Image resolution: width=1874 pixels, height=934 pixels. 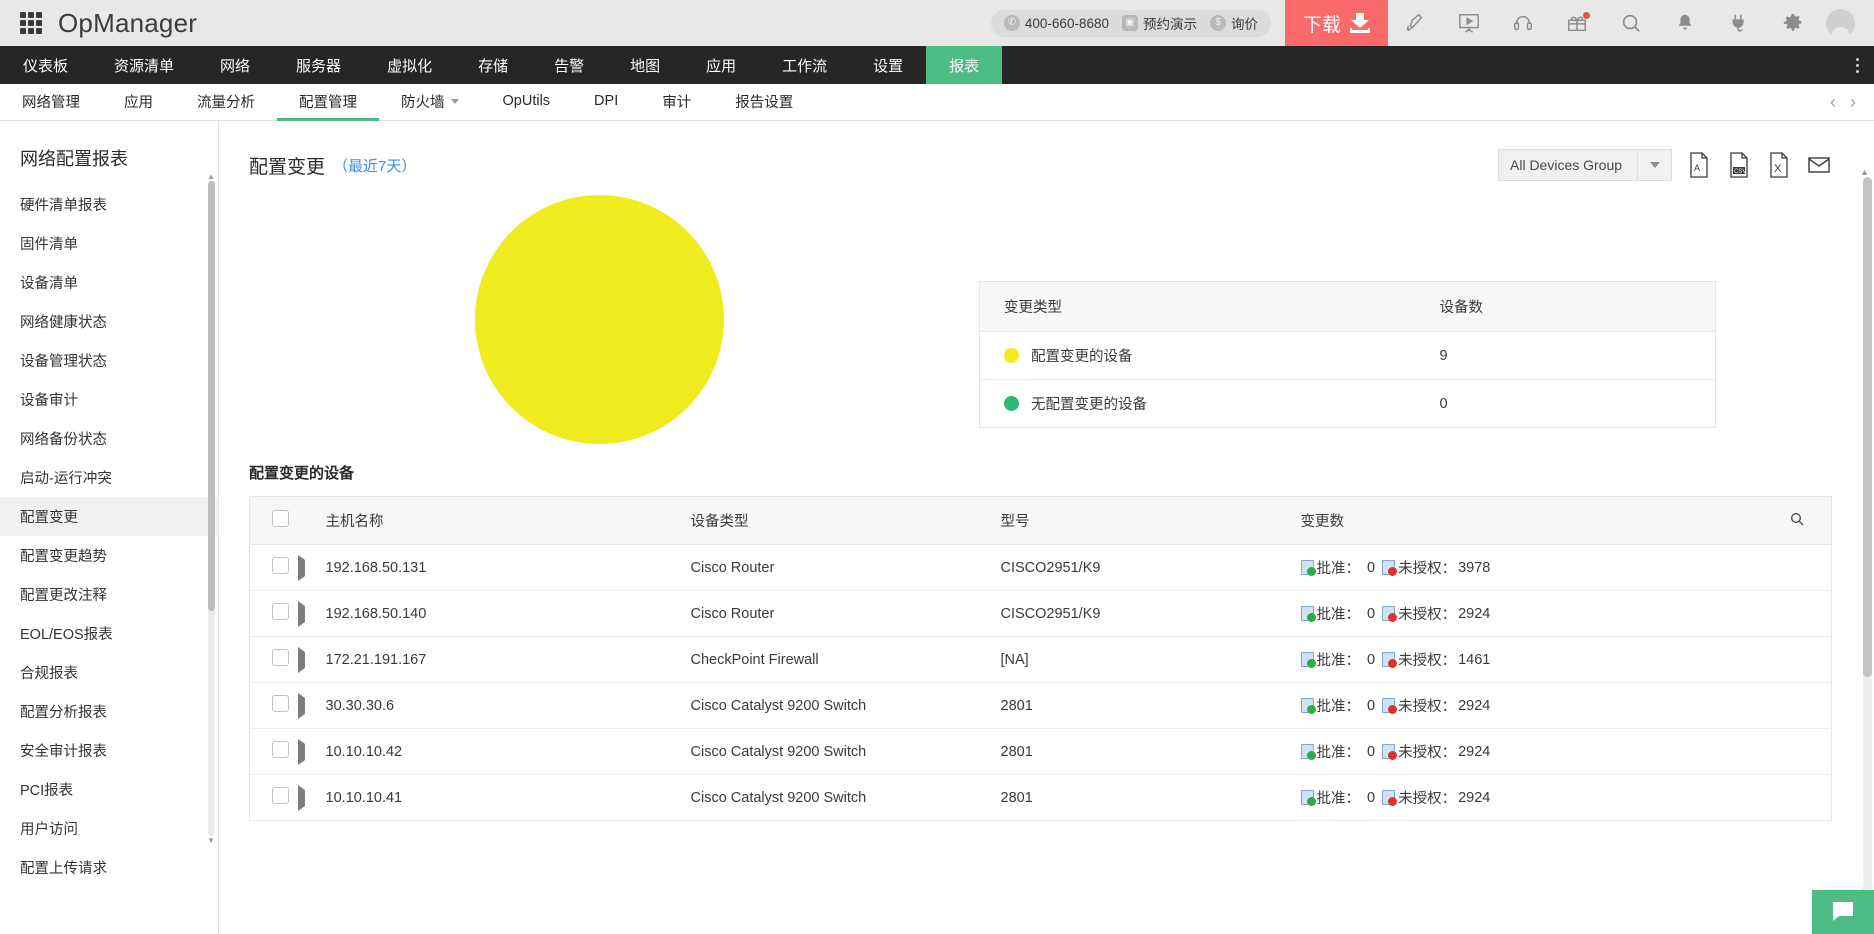 What do you see at coordinates (109, 243) in the screenshot?
I see `sidebar-item-1: 固件清单` at bounding box center [109, 243].